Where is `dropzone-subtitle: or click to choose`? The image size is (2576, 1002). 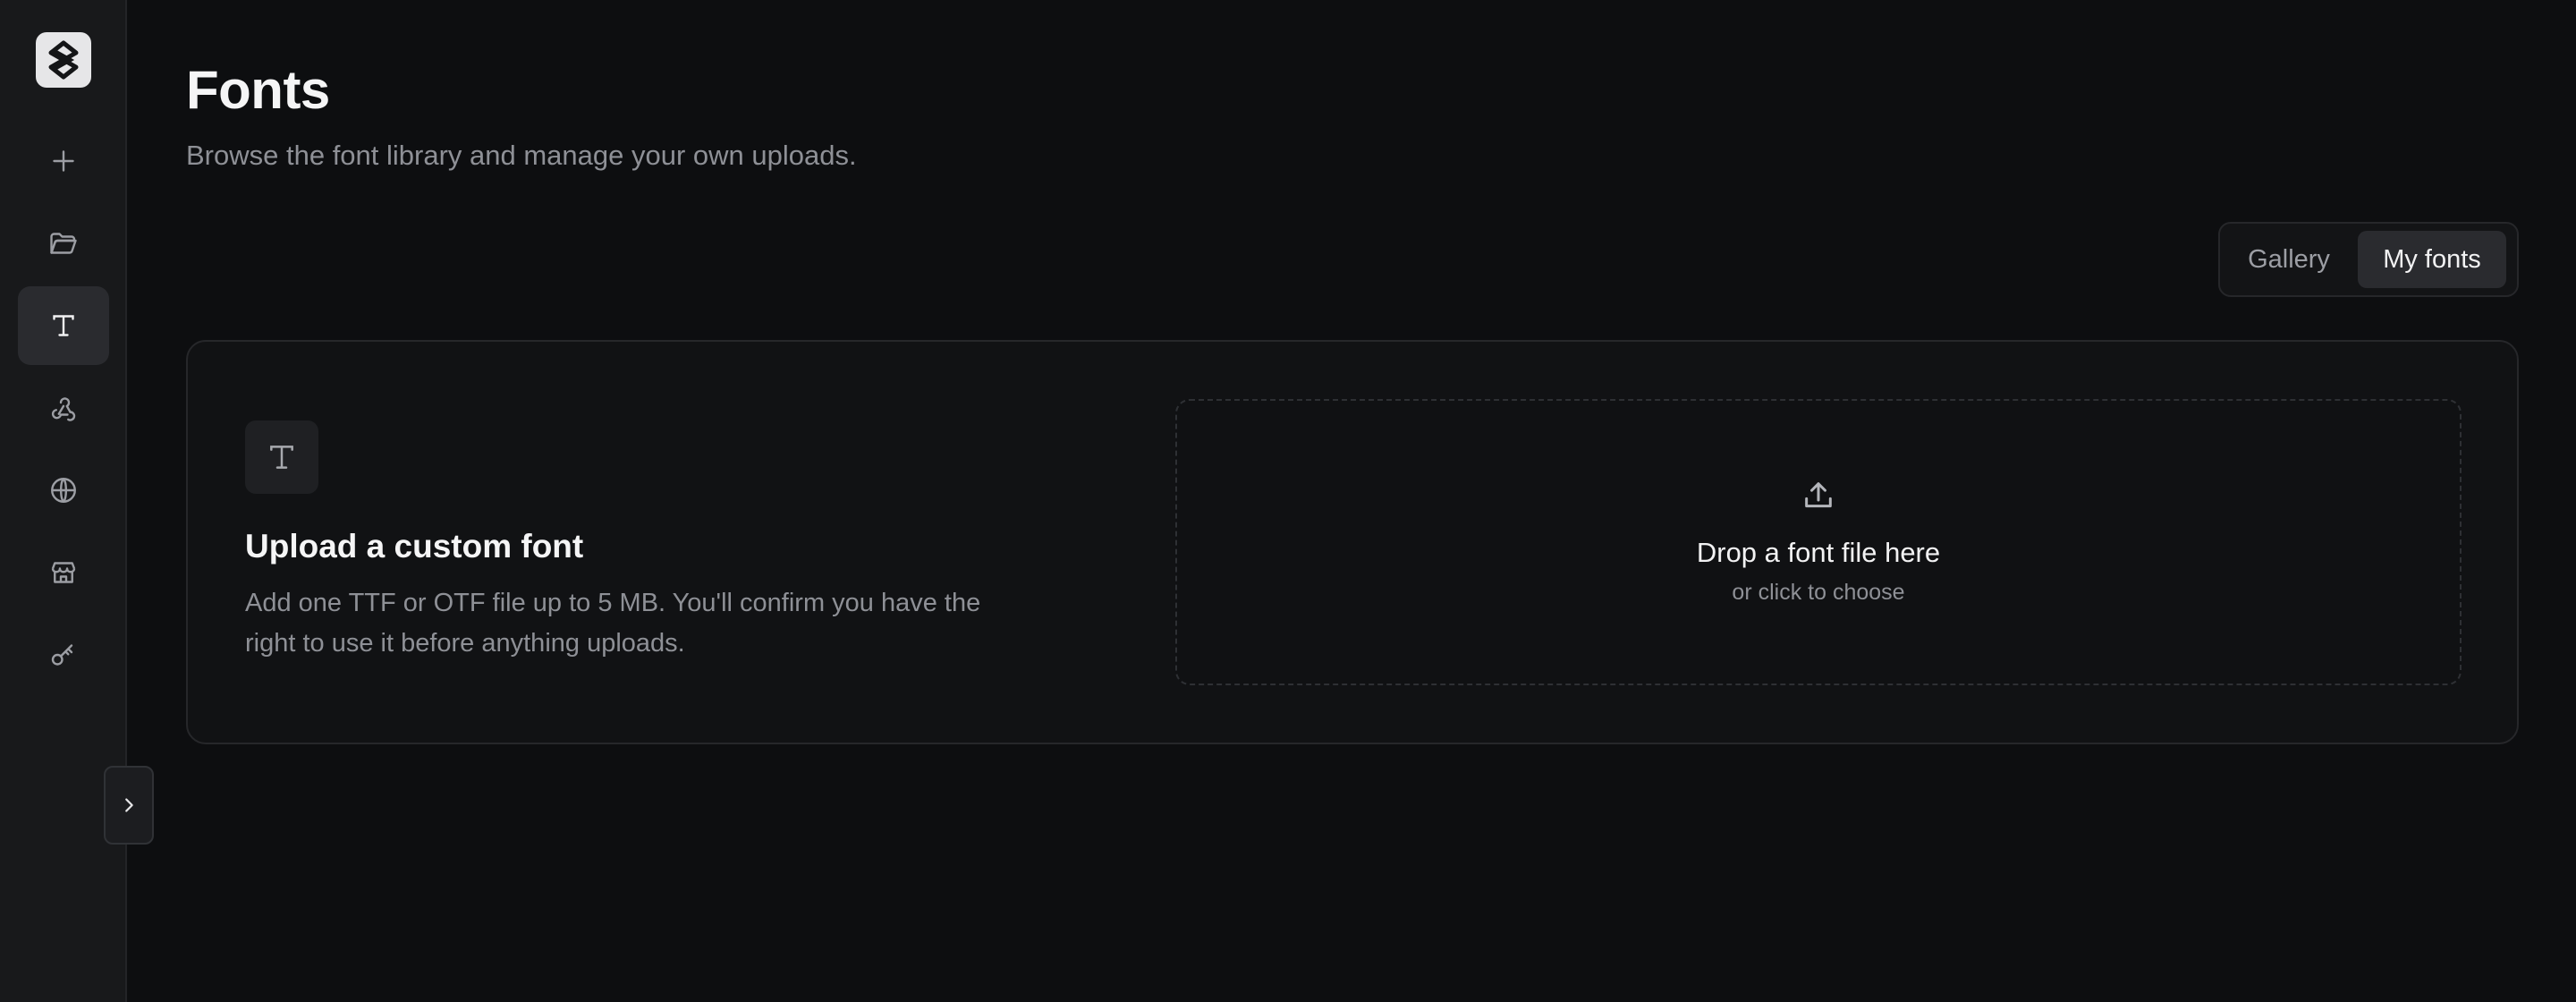
dropzone-subtitle: or click to choose is located at coordinates (1818, 592).